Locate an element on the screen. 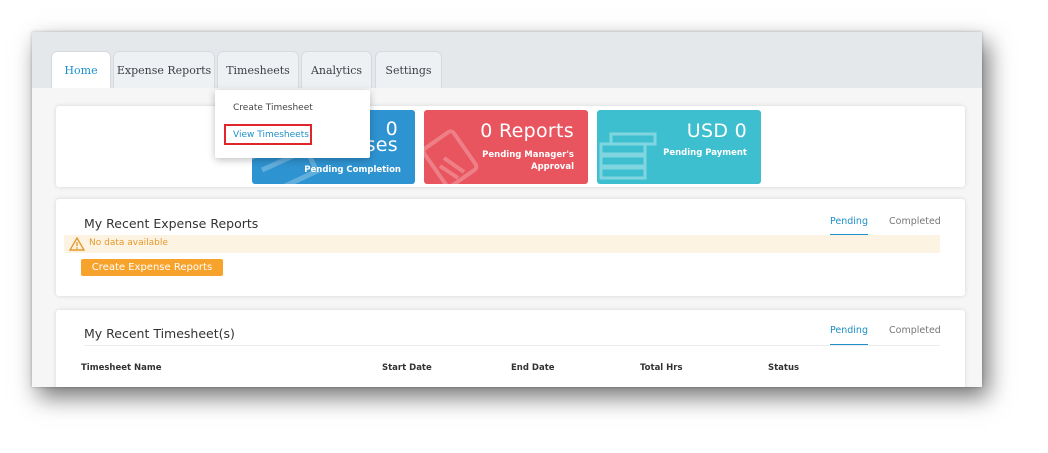  section-title: My Recent Expense Reports is located at coordinates (171, 223).